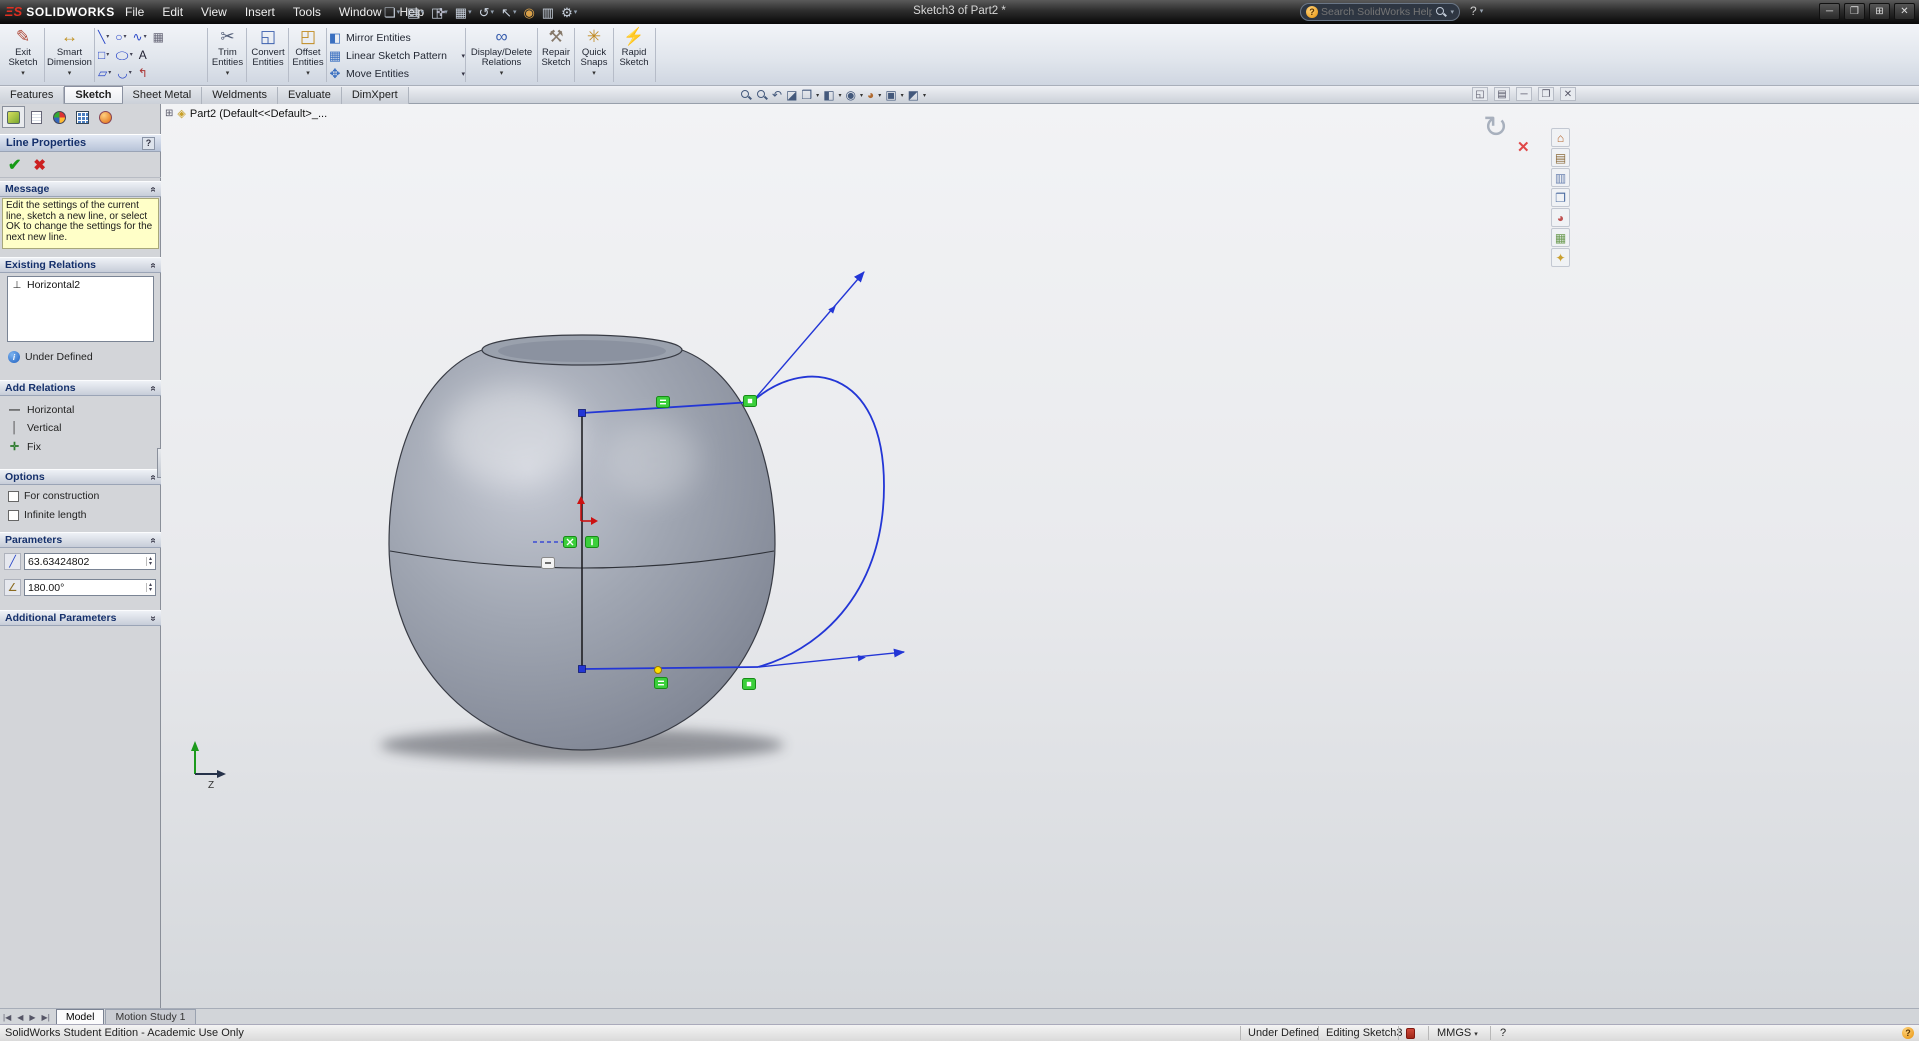 The height and width of the screenshot is (1041, 1919). I want to click on tab-appearance-manager, so click(59, 117).